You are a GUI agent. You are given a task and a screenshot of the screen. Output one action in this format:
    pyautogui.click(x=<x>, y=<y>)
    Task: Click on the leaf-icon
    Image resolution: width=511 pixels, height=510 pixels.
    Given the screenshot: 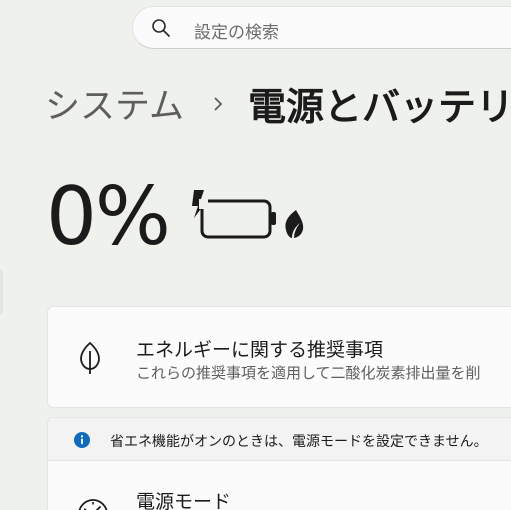 What is the action you would take?
    pyautogui.click(x=294, y=224)
    